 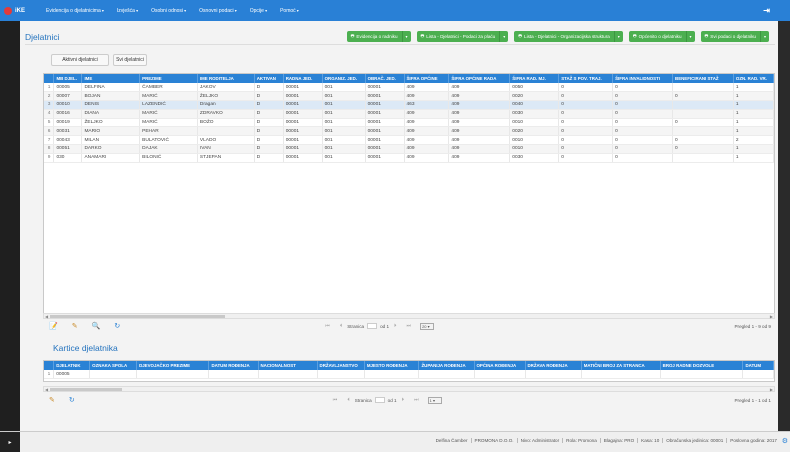 What do you see at coordinates (168, 78) in the screenshot?
I see `column-header: PREZIME` at bounding box center [168, 78].